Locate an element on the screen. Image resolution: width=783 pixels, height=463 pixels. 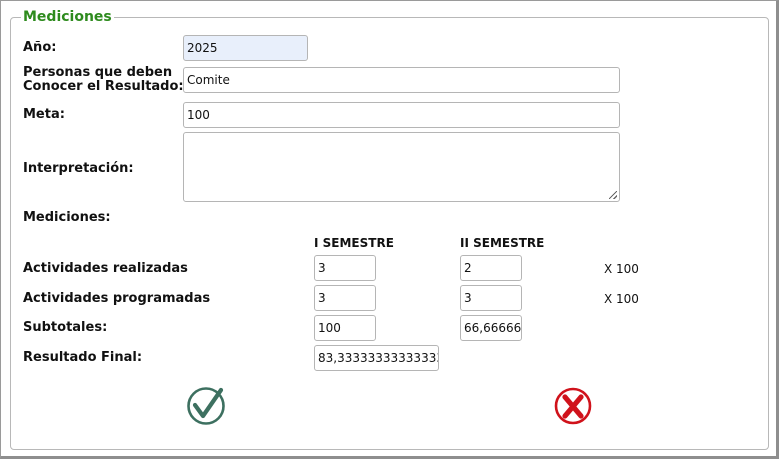
anio-label: Año: is located at coordinates (40, 47).